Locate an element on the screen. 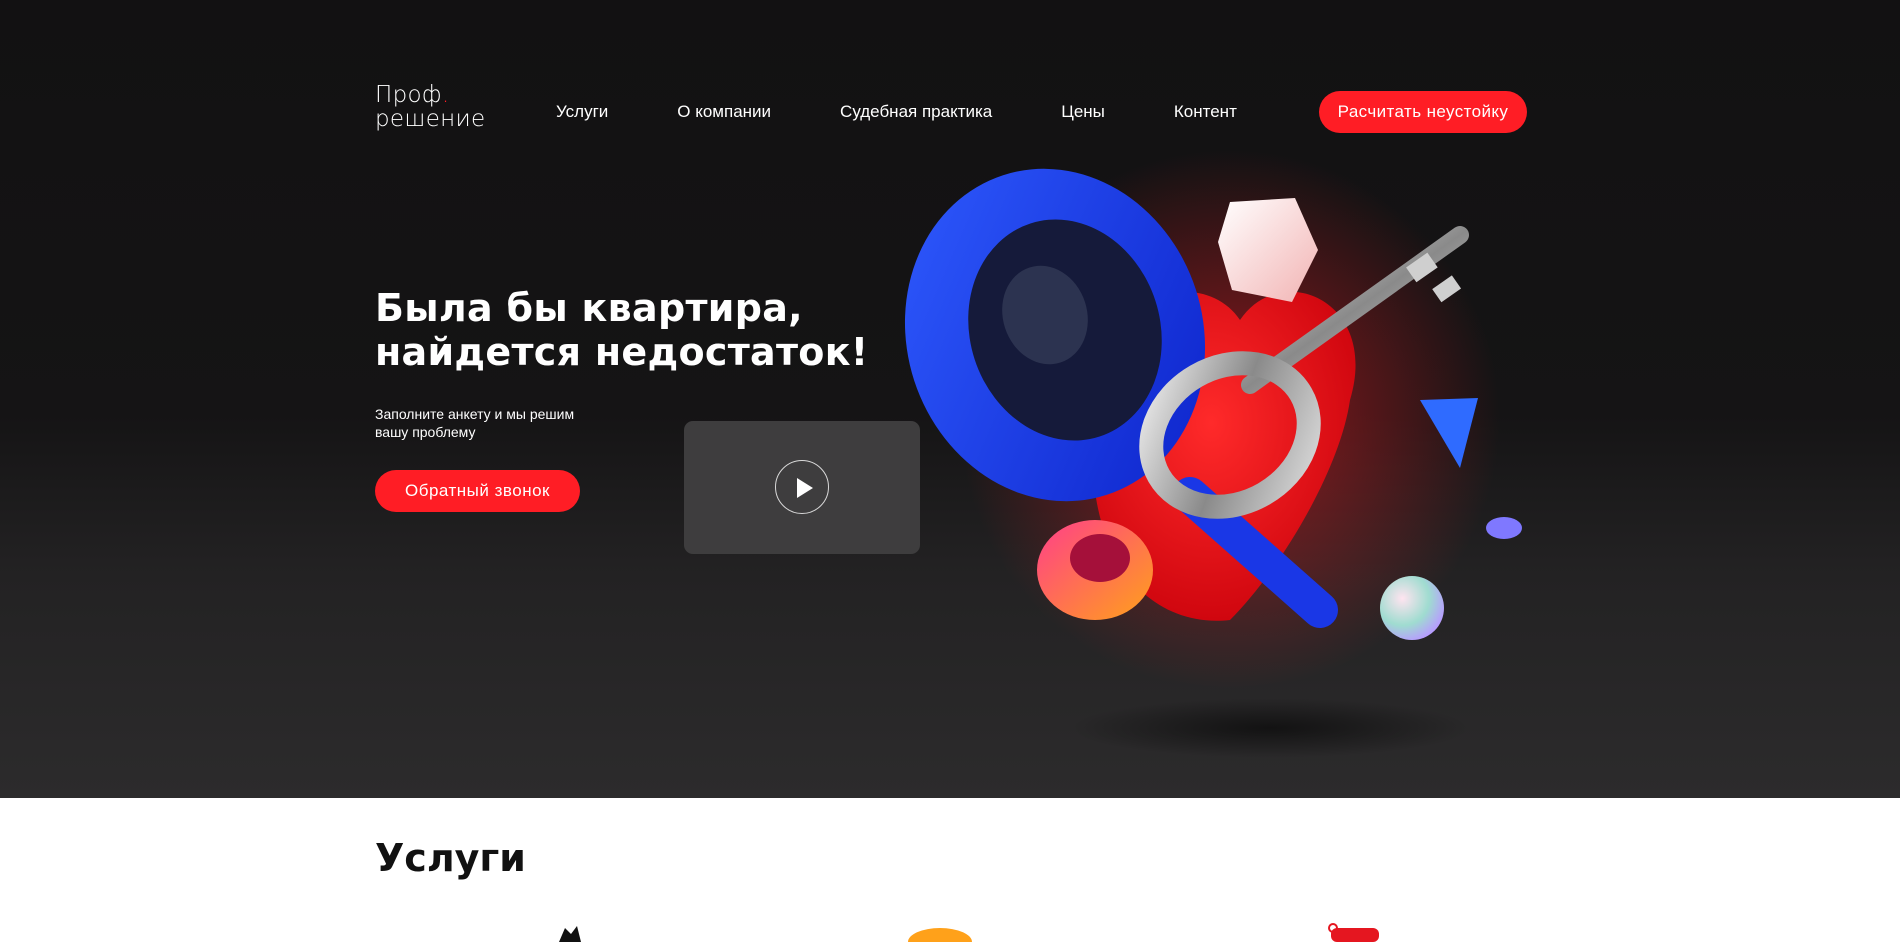  service-1-icon is located at coordinates (570, 934).